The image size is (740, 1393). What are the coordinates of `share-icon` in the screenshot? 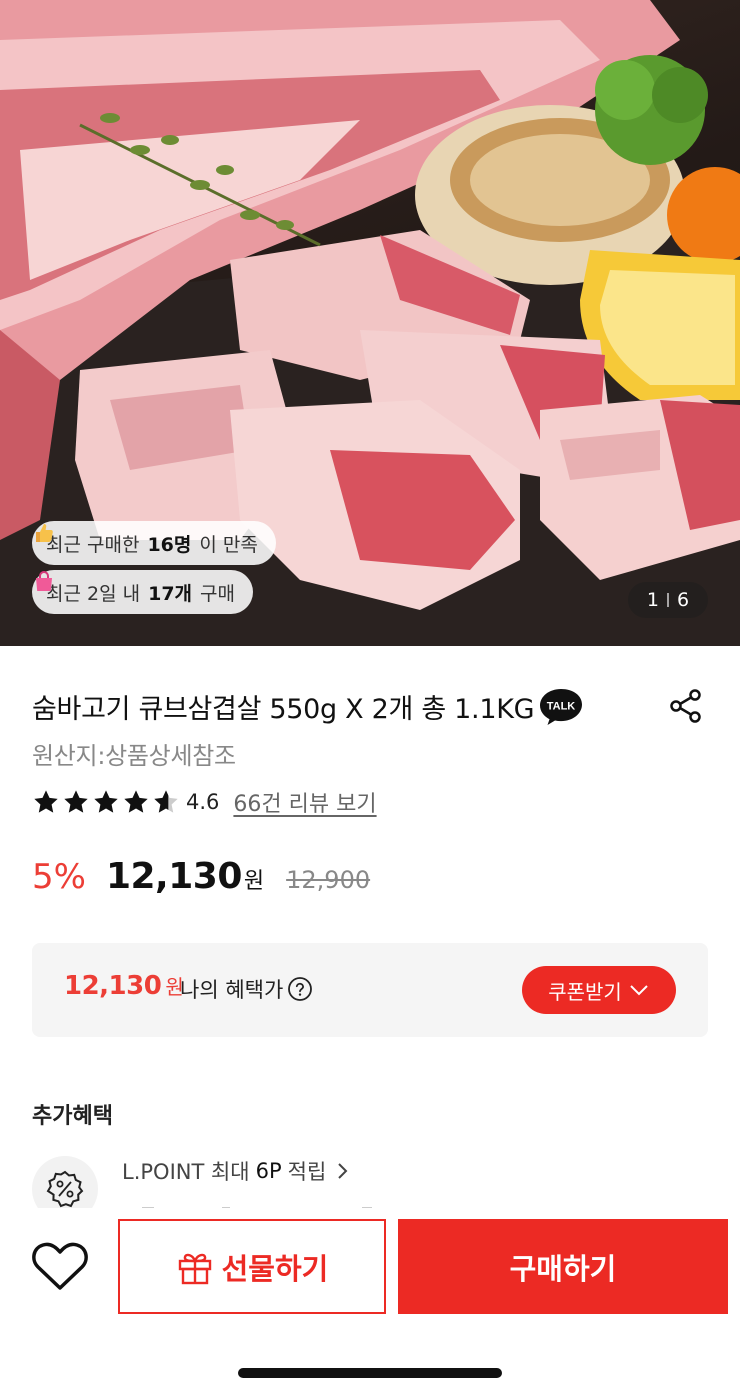 It's located at (686, 706).